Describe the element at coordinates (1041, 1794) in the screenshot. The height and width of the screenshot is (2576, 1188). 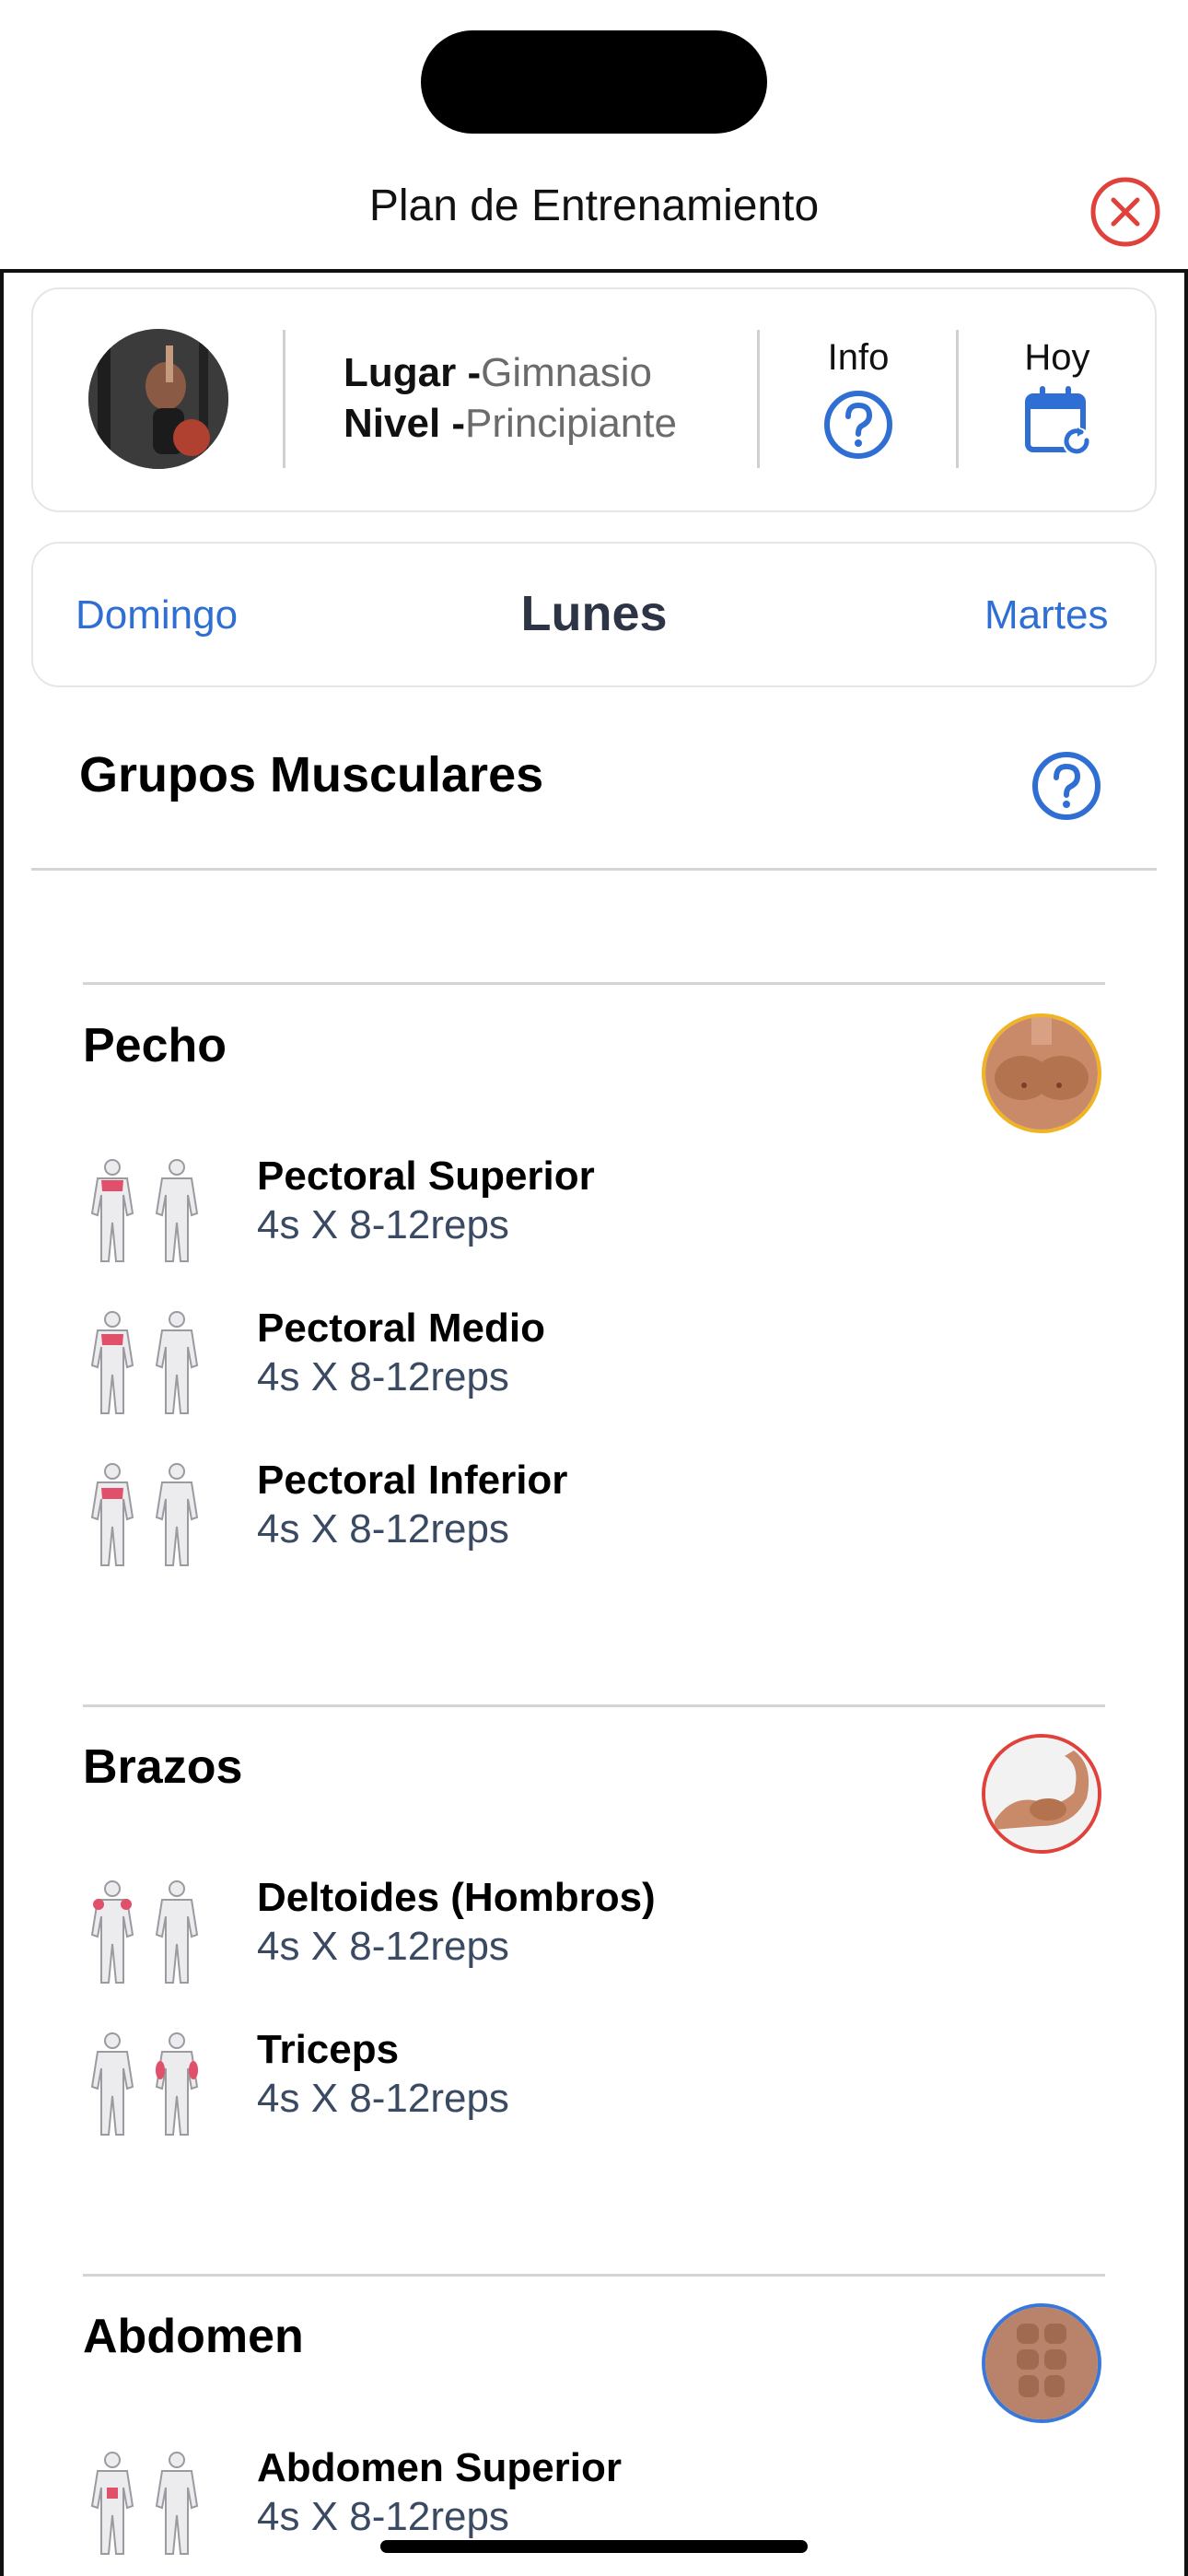
I see `arm-muscle-icon` at that location.